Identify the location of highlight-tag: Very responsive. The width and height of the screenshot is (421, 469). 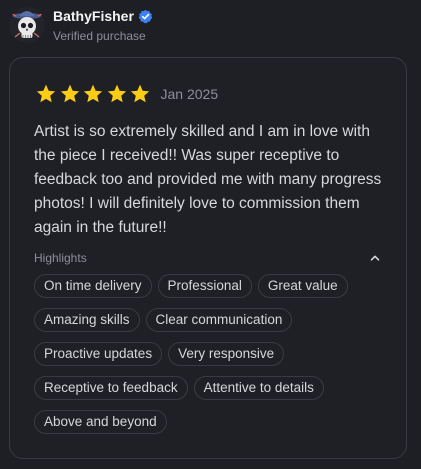
(226, 354).